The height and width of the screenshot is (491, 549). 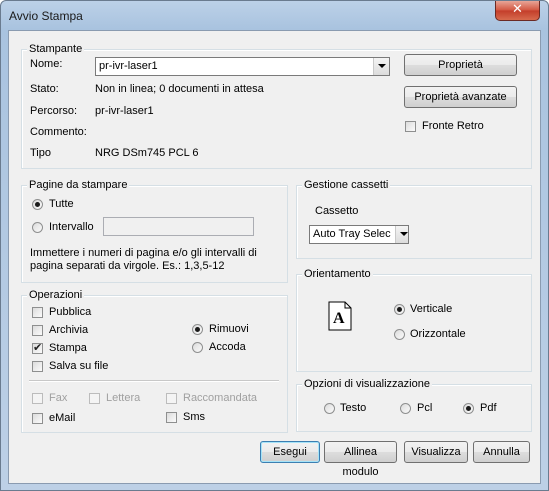 I want to click on tipo-value: NRG DSm745 PCL 6, so click(x=147, y=153).